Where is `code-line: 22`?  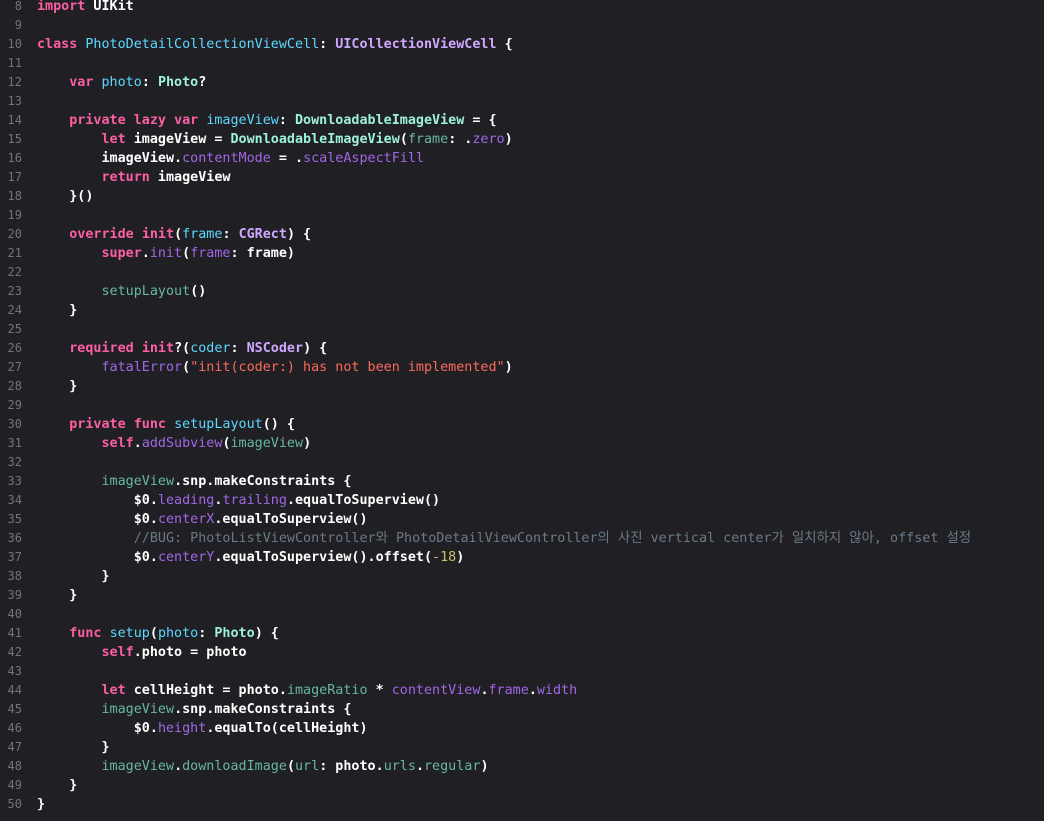
code-line: 22 is located at coordinates (522, 272).